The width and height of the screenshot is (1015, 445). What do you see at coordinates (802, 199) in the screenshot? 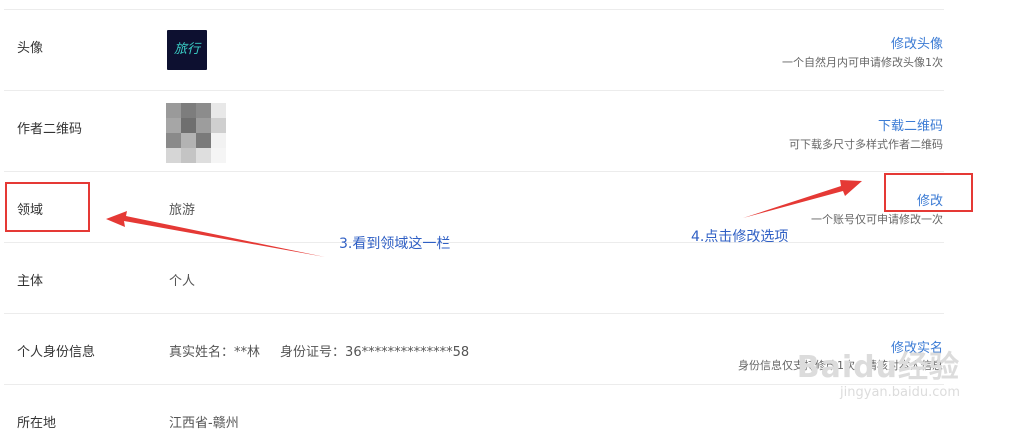
I see `arrow-to-modify-button` at bounding box center [802, 199].